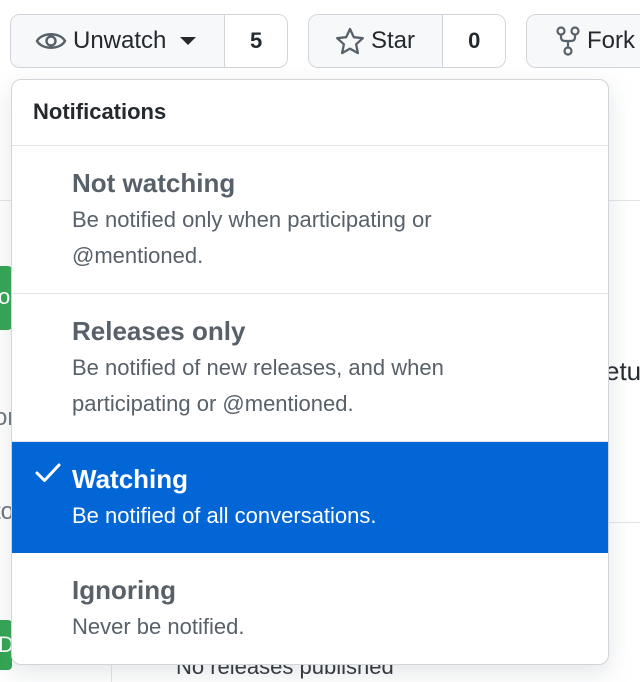  I want to click on text-fragment: o, so click(5, 296).